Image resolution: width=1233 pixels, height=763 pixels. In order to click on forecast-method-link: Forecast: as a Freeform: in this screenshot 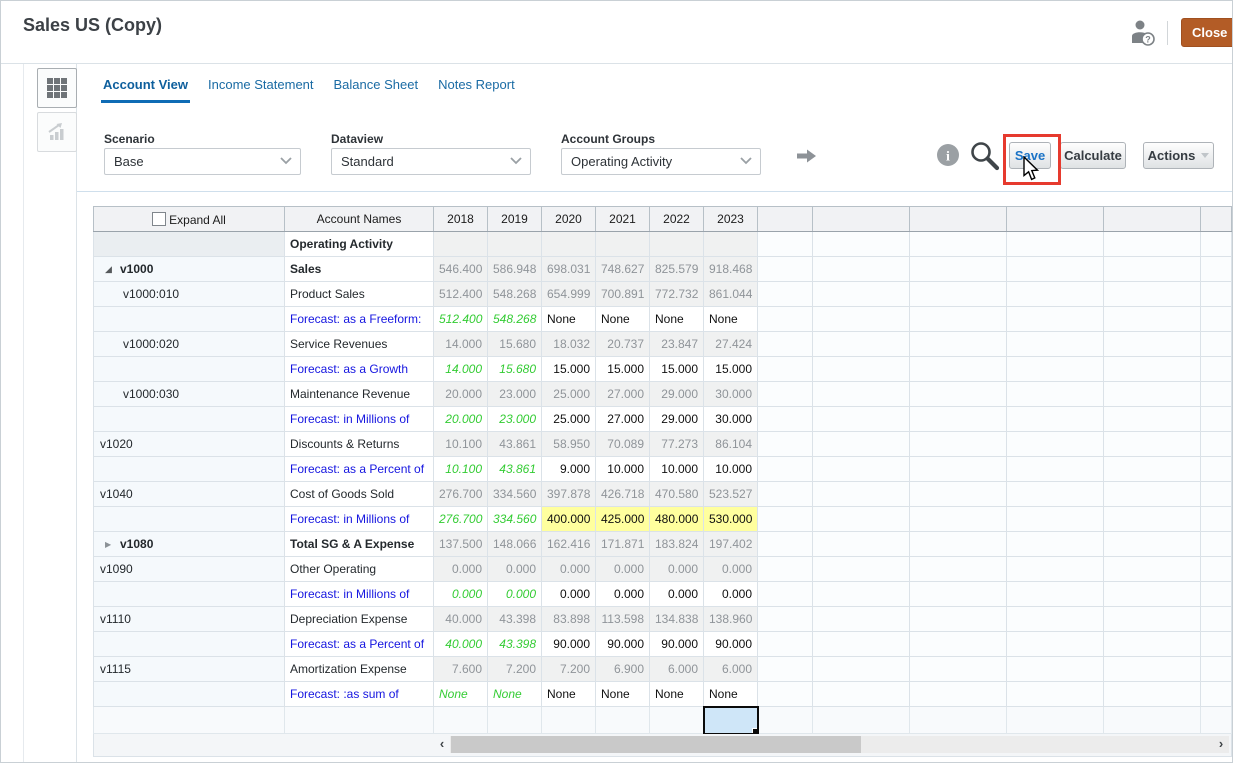, I will do `click(359, 319)`.